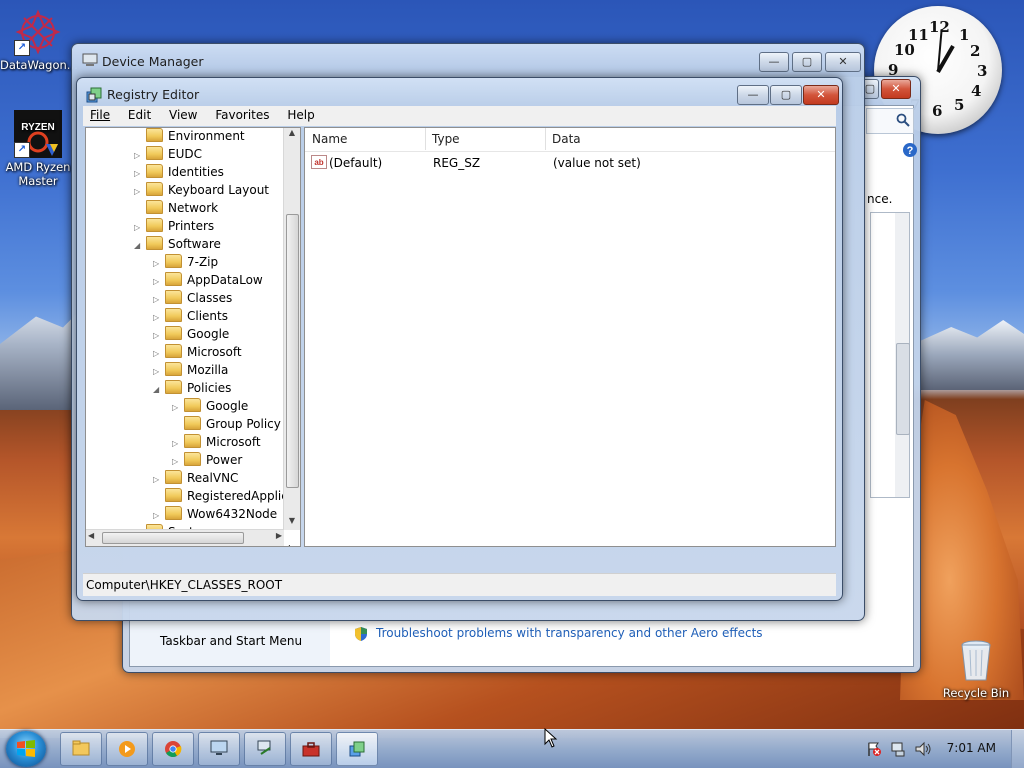  What do you see at coordinates (208, 280) in the screenshot?
I see `tree-item: ▷ AppDataLow` at bounding box center [208, 280].